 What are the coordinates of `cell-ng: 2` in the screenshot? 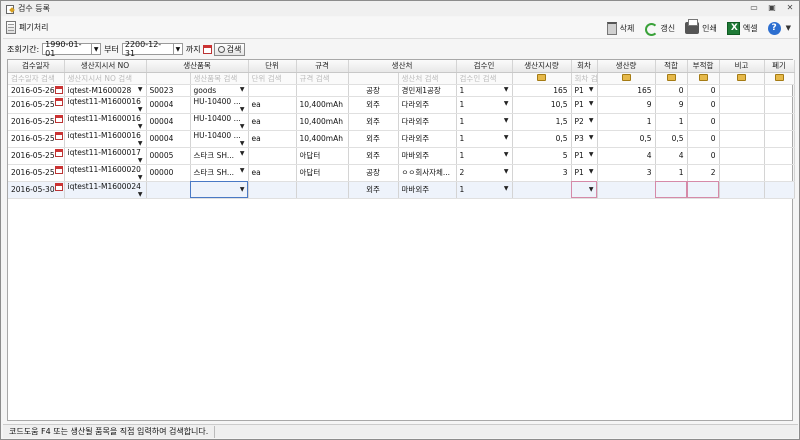 It's located at (703, 173).